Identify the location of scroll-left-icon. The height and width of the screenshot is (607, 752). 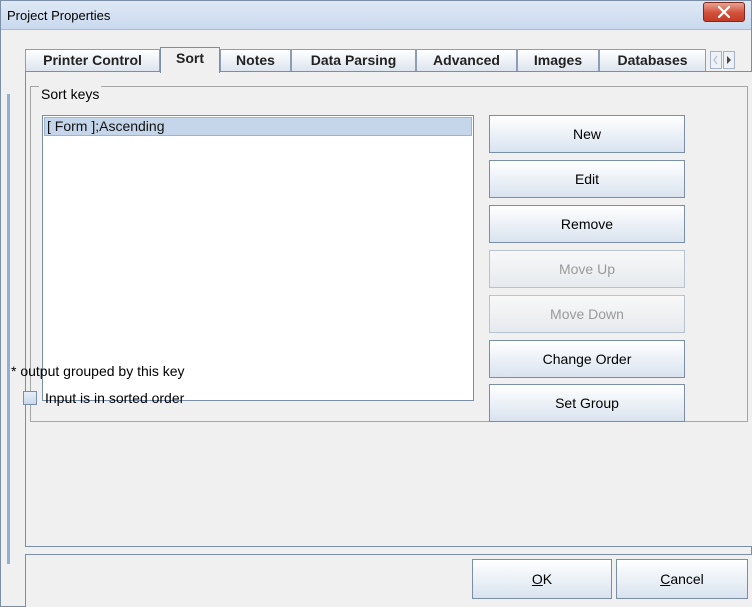
(715, 60).